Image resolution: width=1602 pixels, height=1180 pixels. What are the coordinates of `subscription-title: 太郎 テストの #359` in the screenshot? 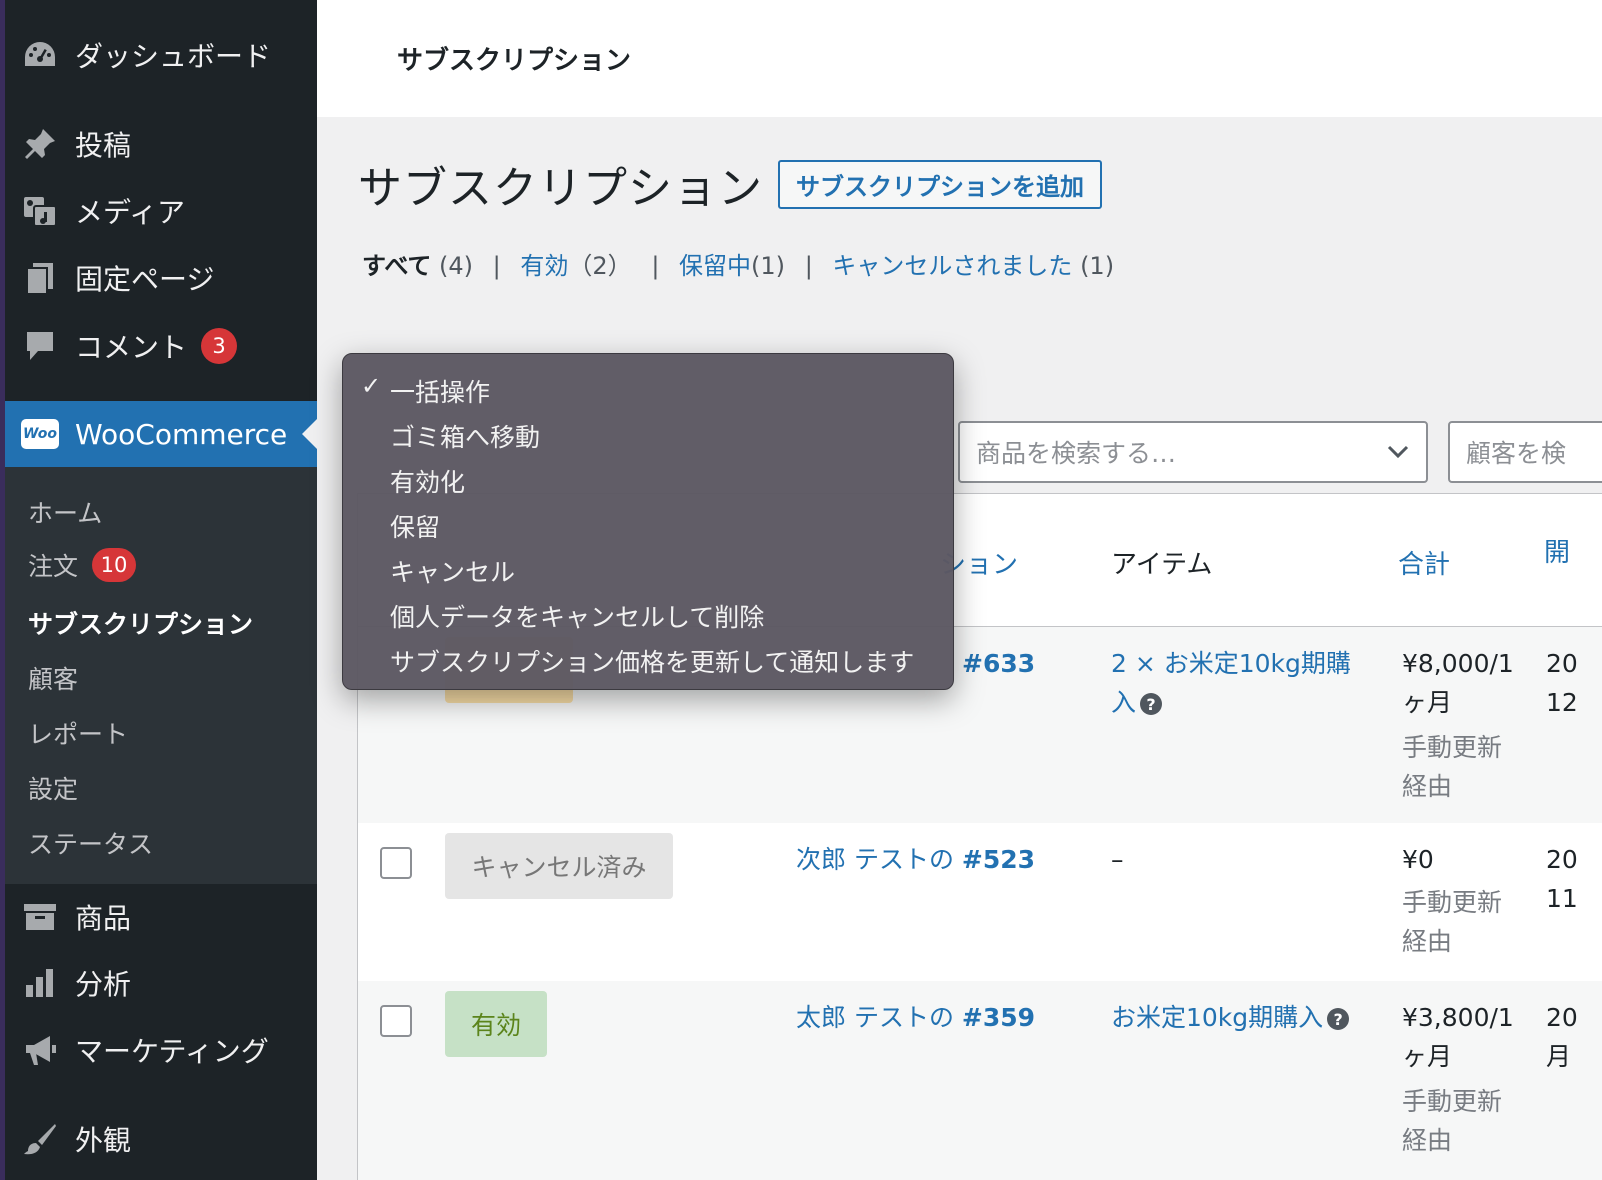 It's located at (915, 1017).